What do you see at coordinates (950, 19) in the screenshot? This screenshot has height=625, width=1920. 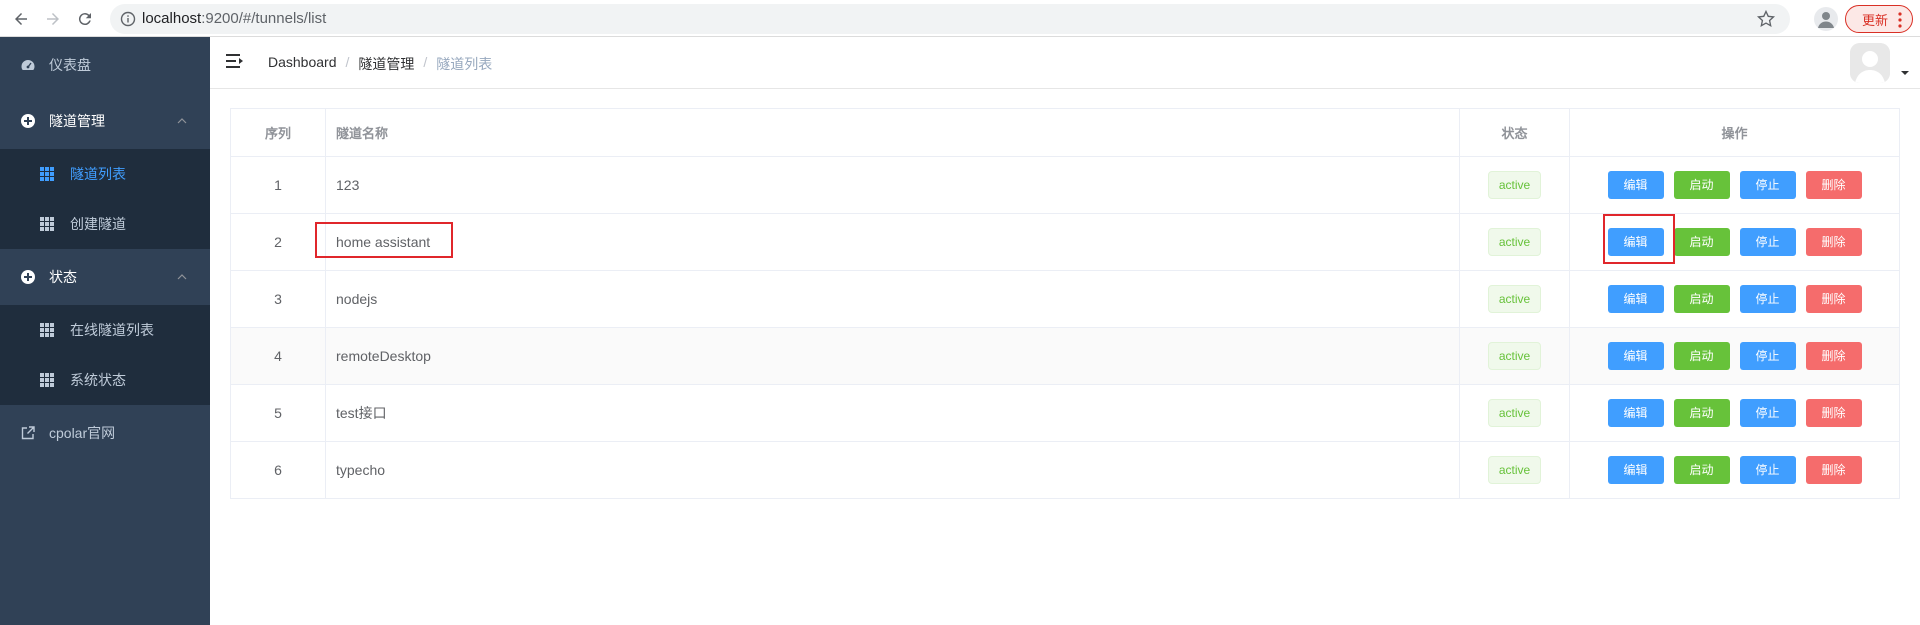 I see `address-bar: localhost:9200/#/tunnels/list` at bounding box center [950, 19].